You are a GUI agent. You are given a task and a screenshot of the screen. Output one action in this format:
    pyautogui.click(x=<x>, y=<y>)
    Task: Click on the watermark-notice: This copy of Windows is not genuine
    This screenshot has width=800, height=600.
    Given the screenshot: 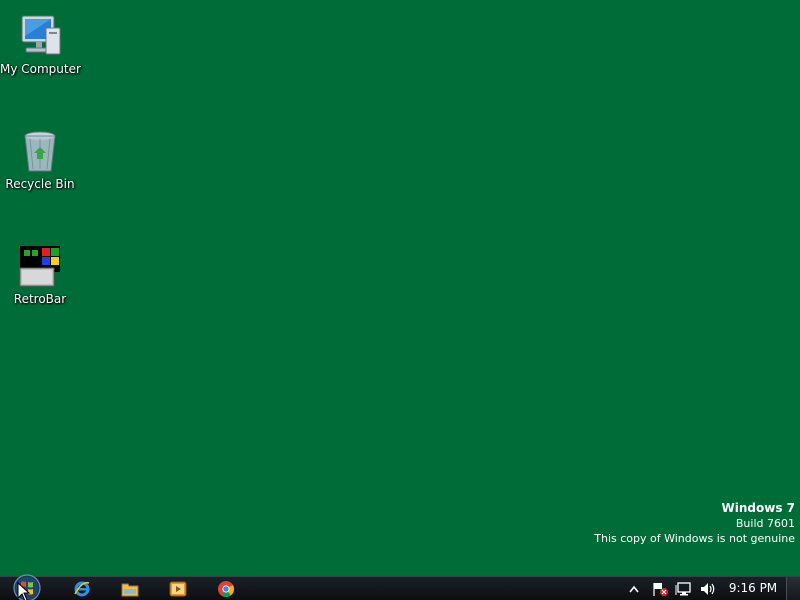 What is the action you would take?
    pyautogui.click(x=694, y=538)
    